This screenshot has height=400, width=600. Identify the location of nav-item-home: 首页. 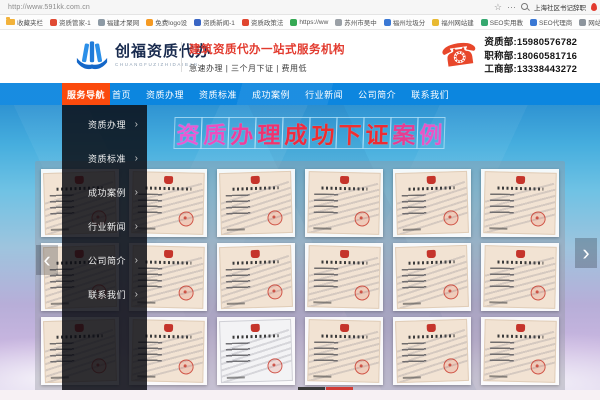
(121, 94).